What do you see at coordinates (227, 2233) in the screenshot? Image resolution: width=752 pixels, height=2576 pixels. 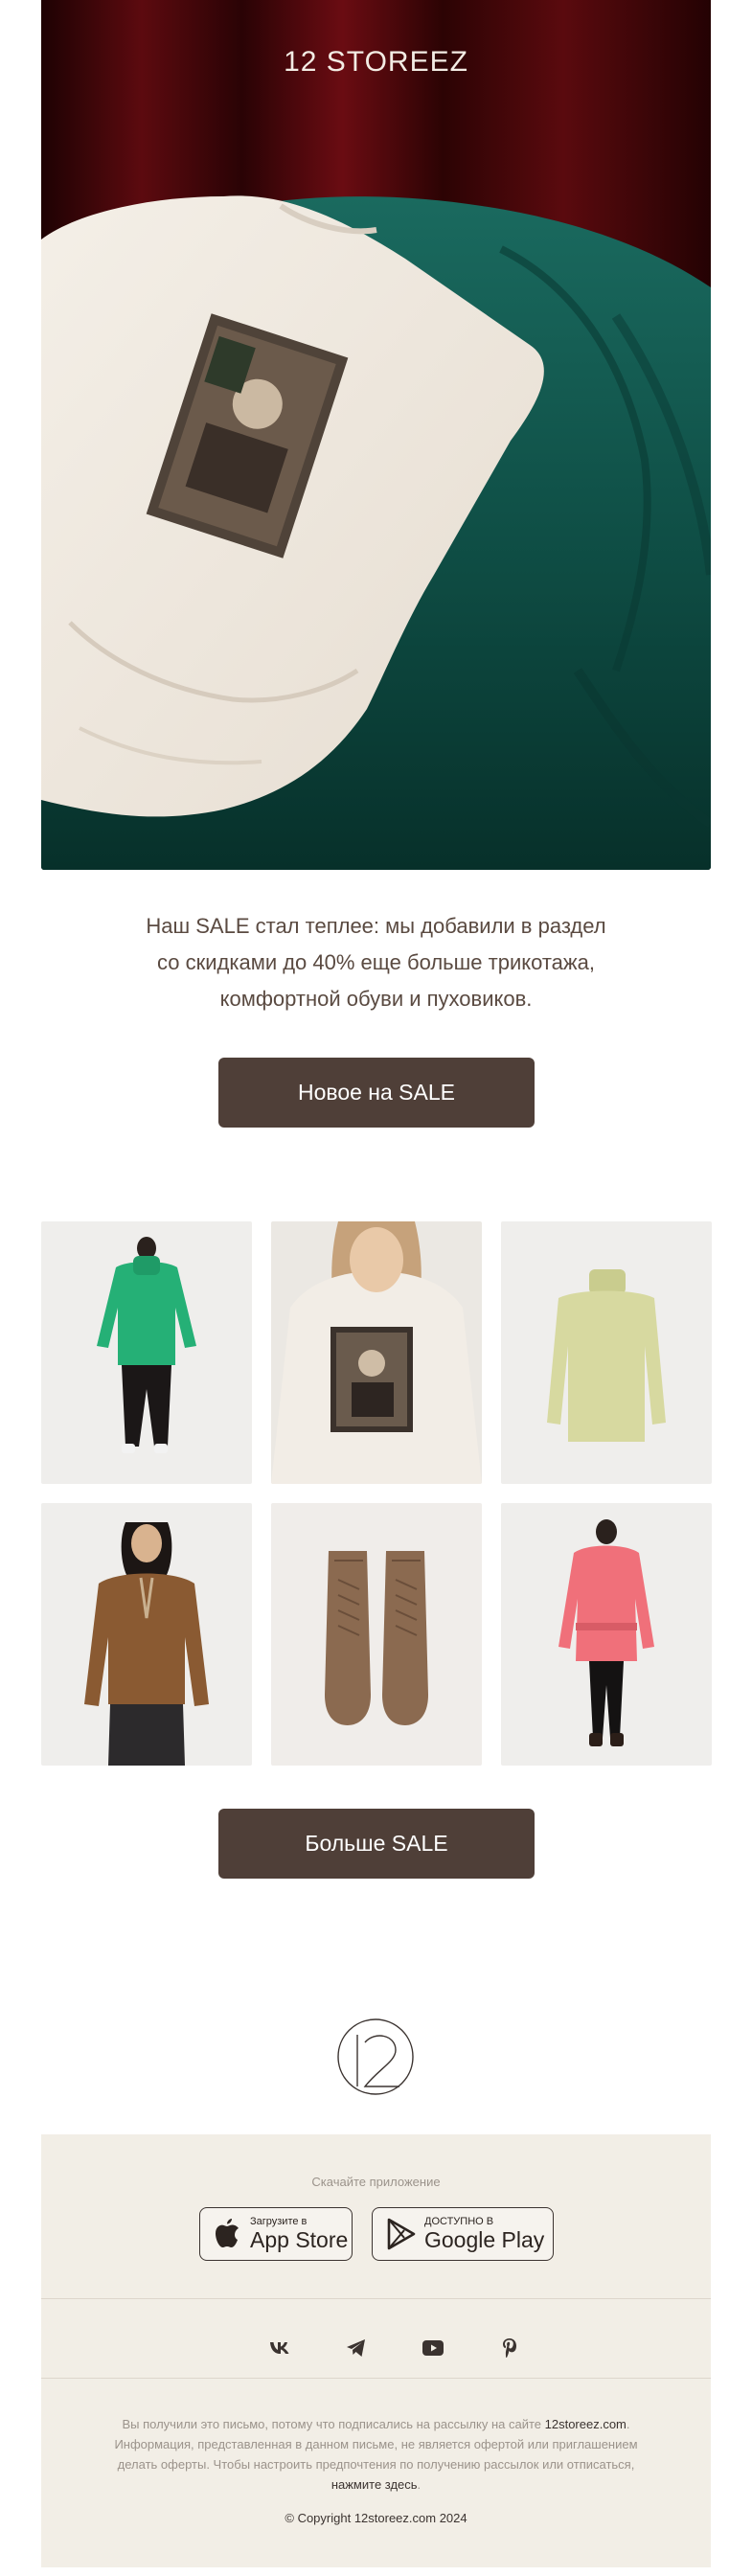 I see `apple-icon` at bounding box center [227, 2233].